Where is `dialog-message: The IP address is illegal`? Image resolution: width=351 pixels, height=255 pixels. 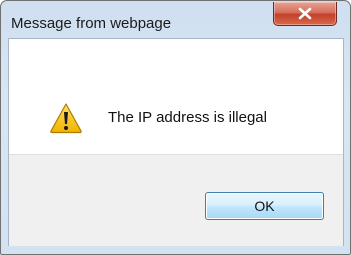 dialog-message: The IP address is illegal is located at coordinates (187, 117).